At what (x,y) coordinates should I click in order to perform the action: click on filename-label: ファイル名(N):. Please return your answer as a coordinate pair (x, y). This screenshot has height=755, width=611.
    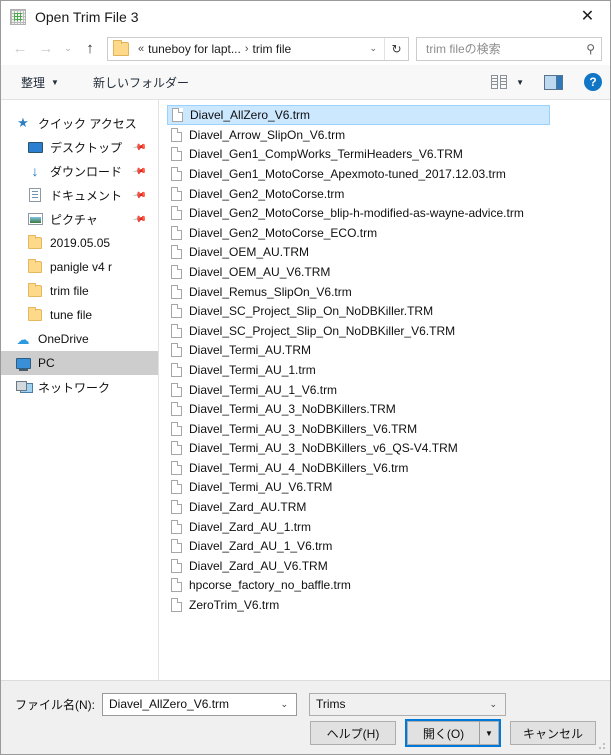
    Looking at the image, I should click on (55, 704).